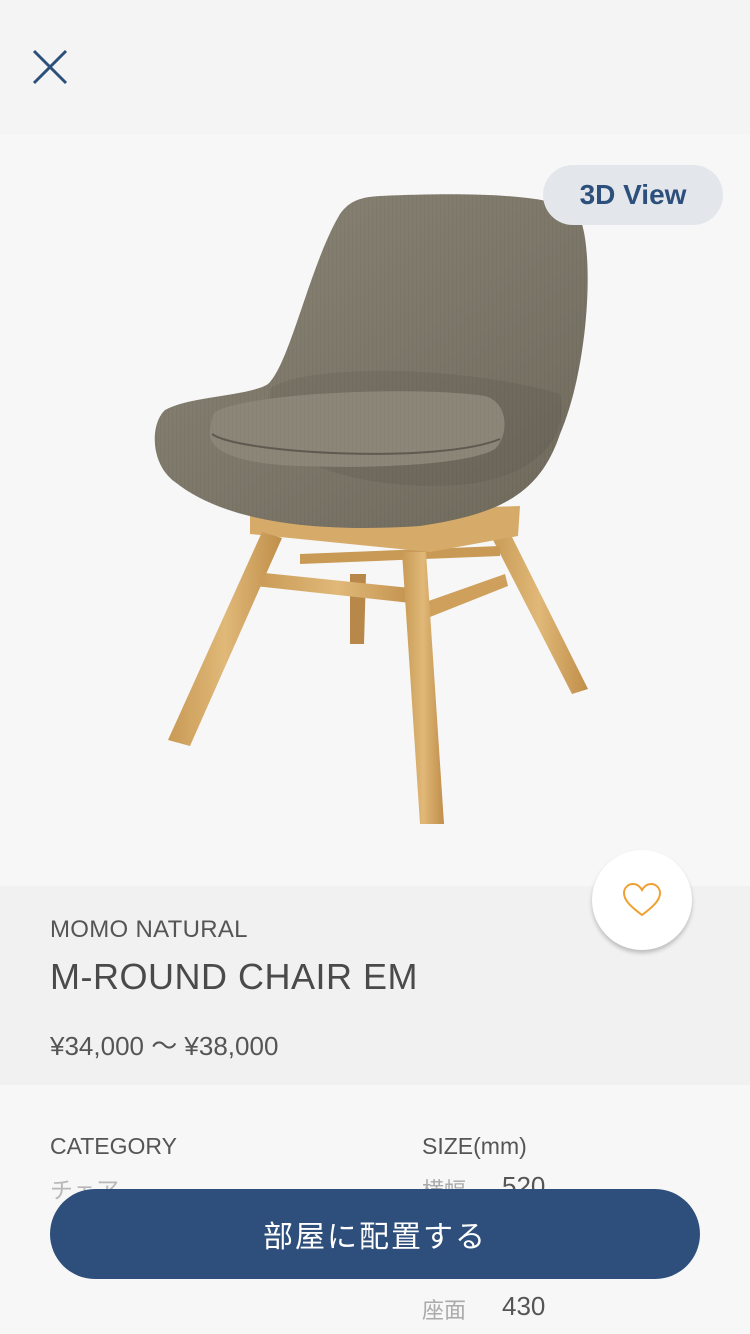 Image resolution: width=750 pixels, height=1334 pixels. I want to click on close-icon, so click(50, 67).